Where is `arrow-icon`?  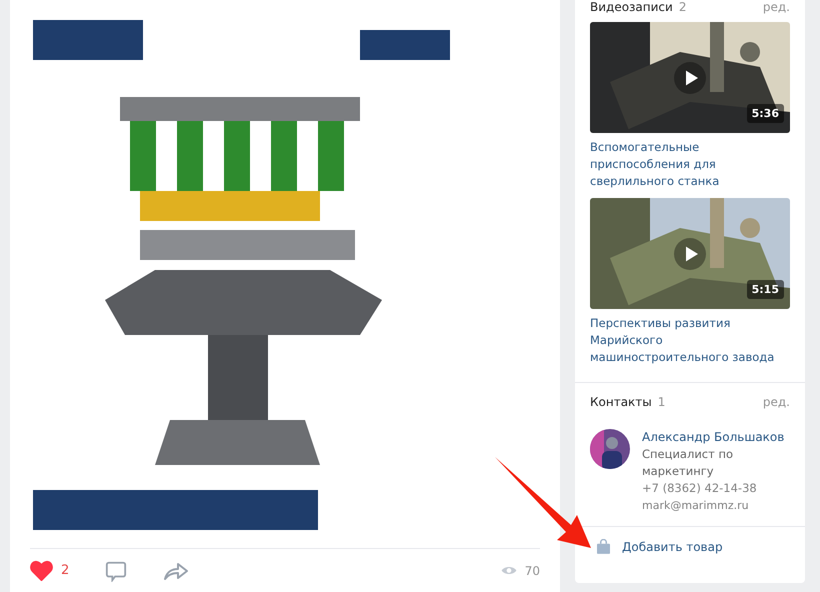 arrow-icon is located at coordinates (543, 502).